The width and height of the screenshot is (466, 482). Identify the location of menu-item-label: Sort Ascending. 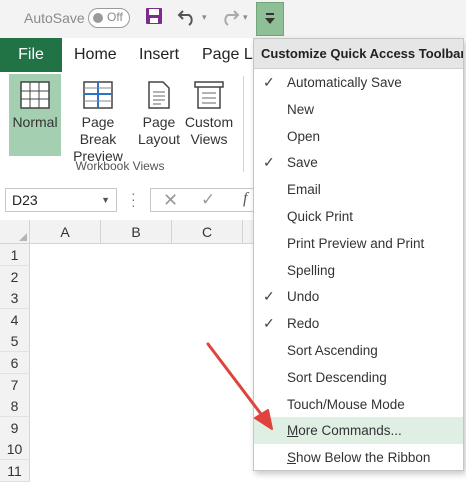
(332, 350).